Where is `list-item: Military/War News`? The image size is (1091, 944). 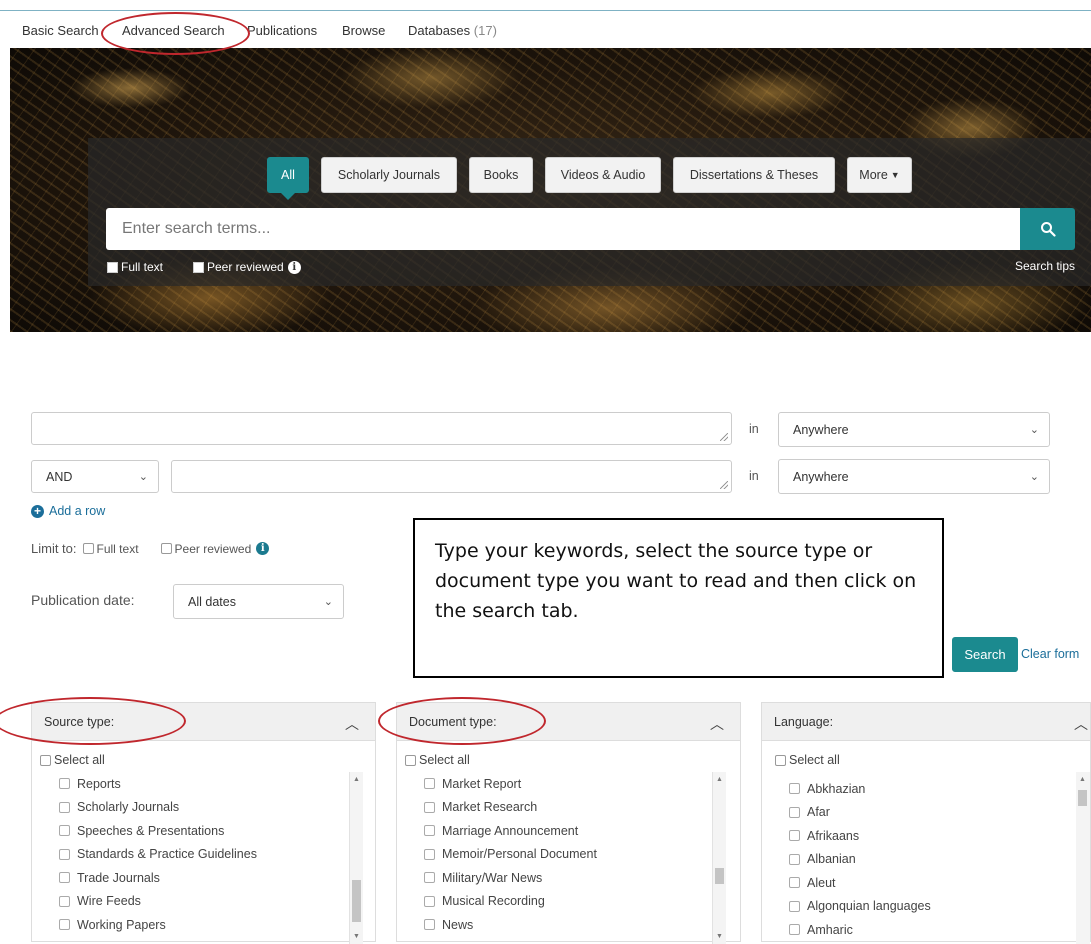
list-item: Military/War News is located at coordinates (510, 878).